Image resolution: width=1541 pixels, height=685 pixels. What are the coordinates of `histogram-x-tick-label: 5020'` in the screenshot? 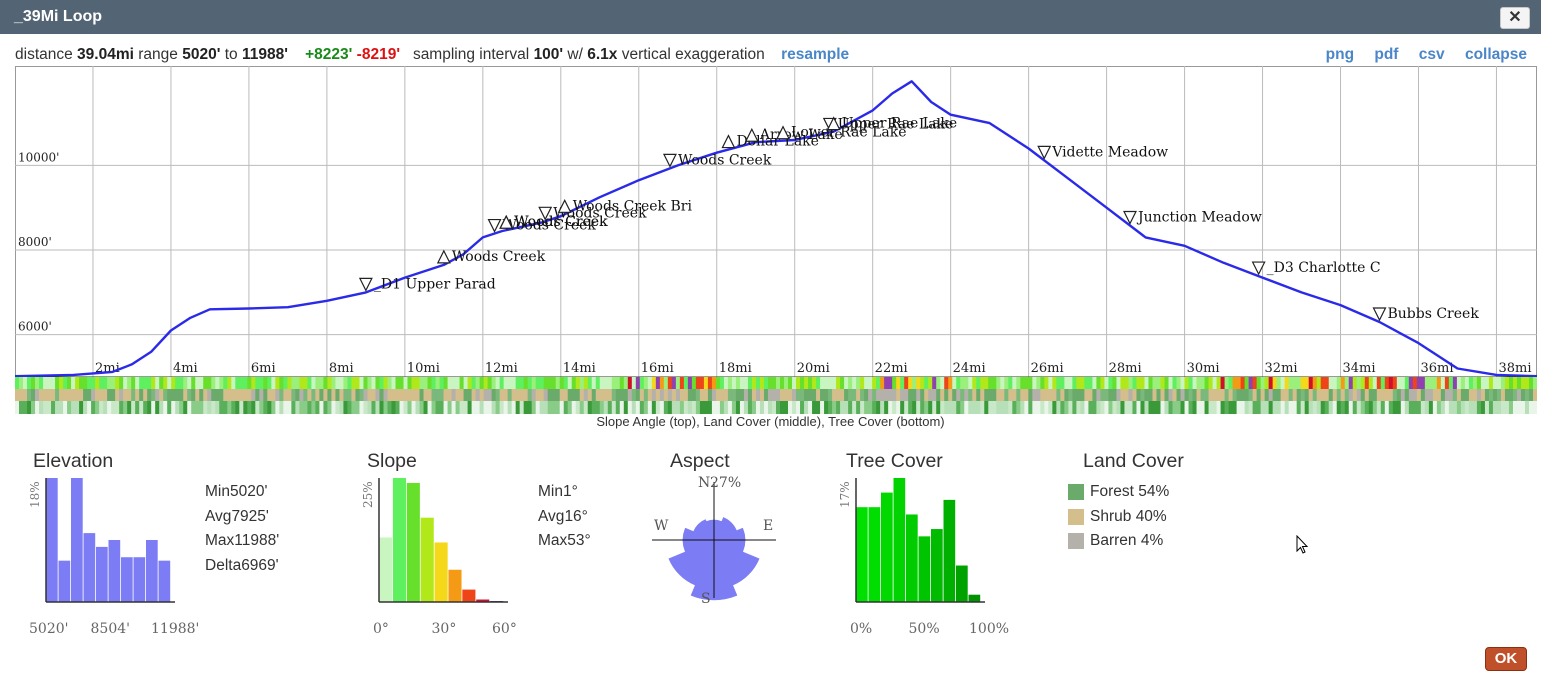 It's located at (48, 628).